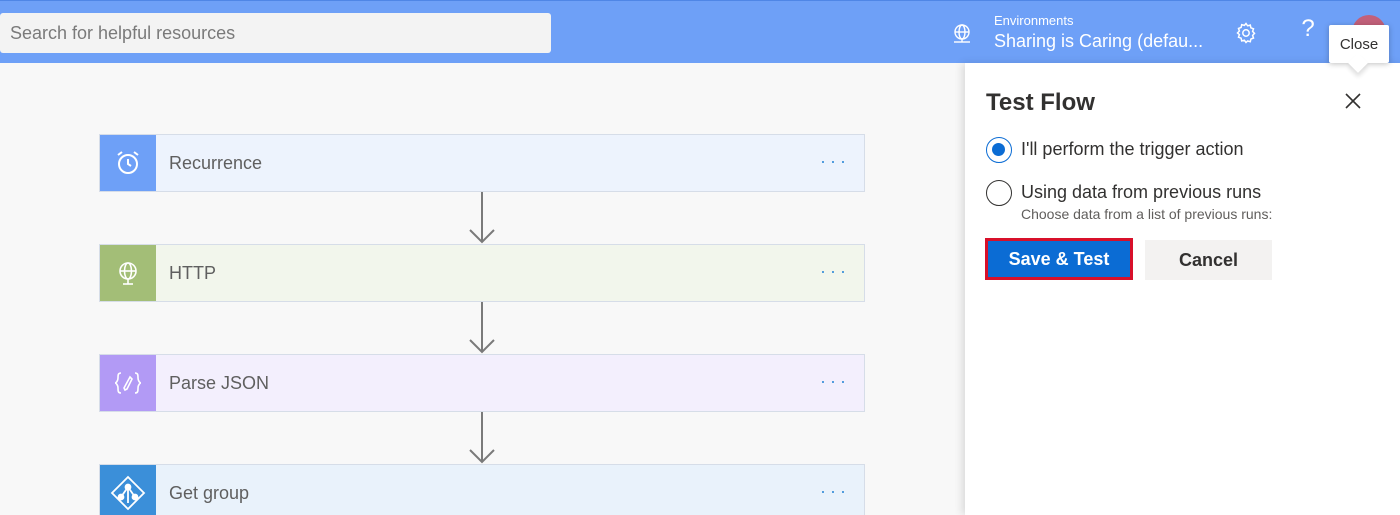 The width and height of the screenshot is (1400, 515). What do you see at coordinates (482, 383) in the screenshot?
I see `step-parse-json: Parse JSON ···` at bounding box center [482, 383].